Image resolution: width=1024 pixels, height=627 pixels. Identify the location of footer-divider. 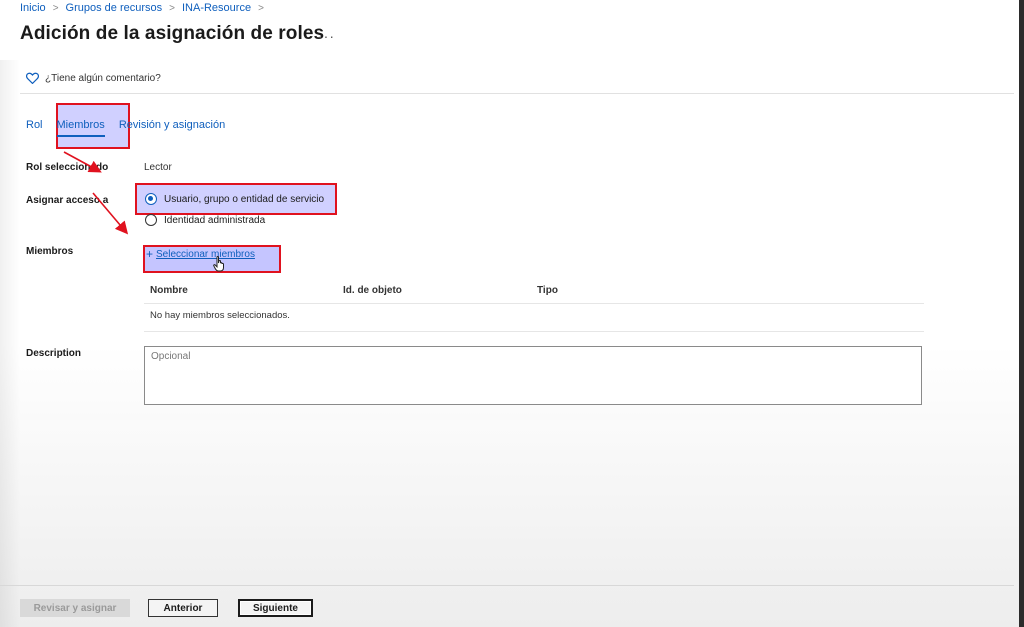
(507, 585).